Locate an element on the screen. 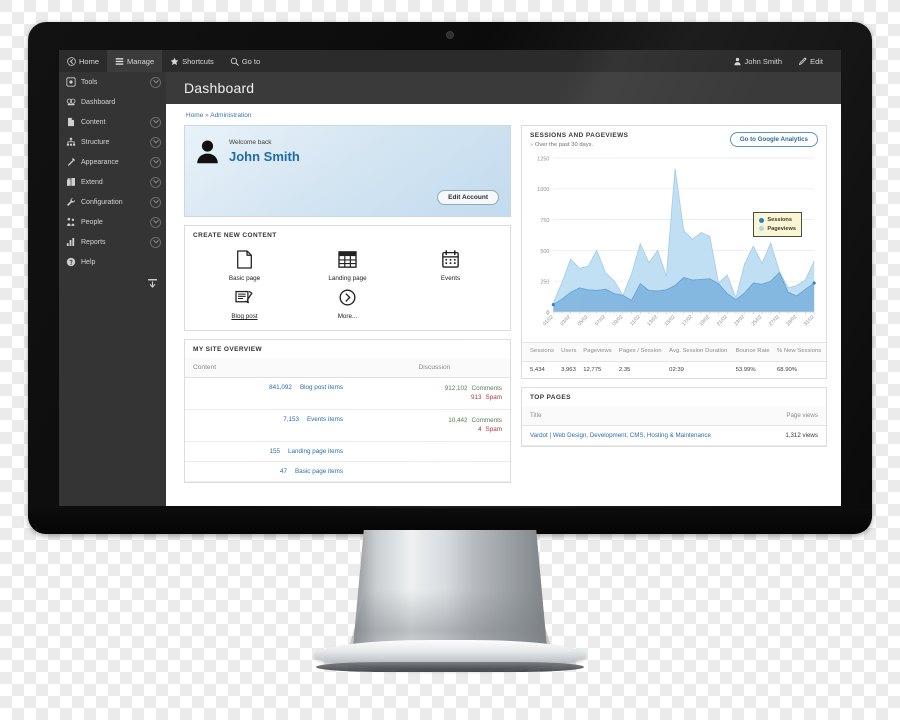 This screenshot has width=900, height=720. sidebar-item-structure-label: Structure is located at coordinates (95, 142).